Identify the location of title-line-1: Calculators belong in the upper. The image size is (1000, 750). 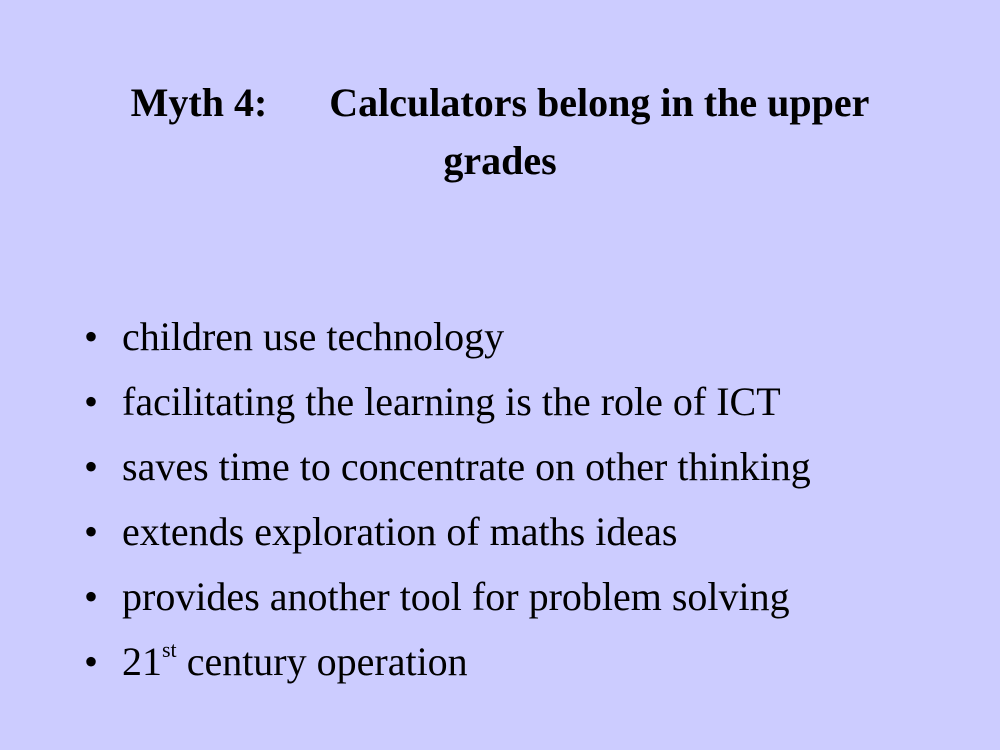
(599, 102).